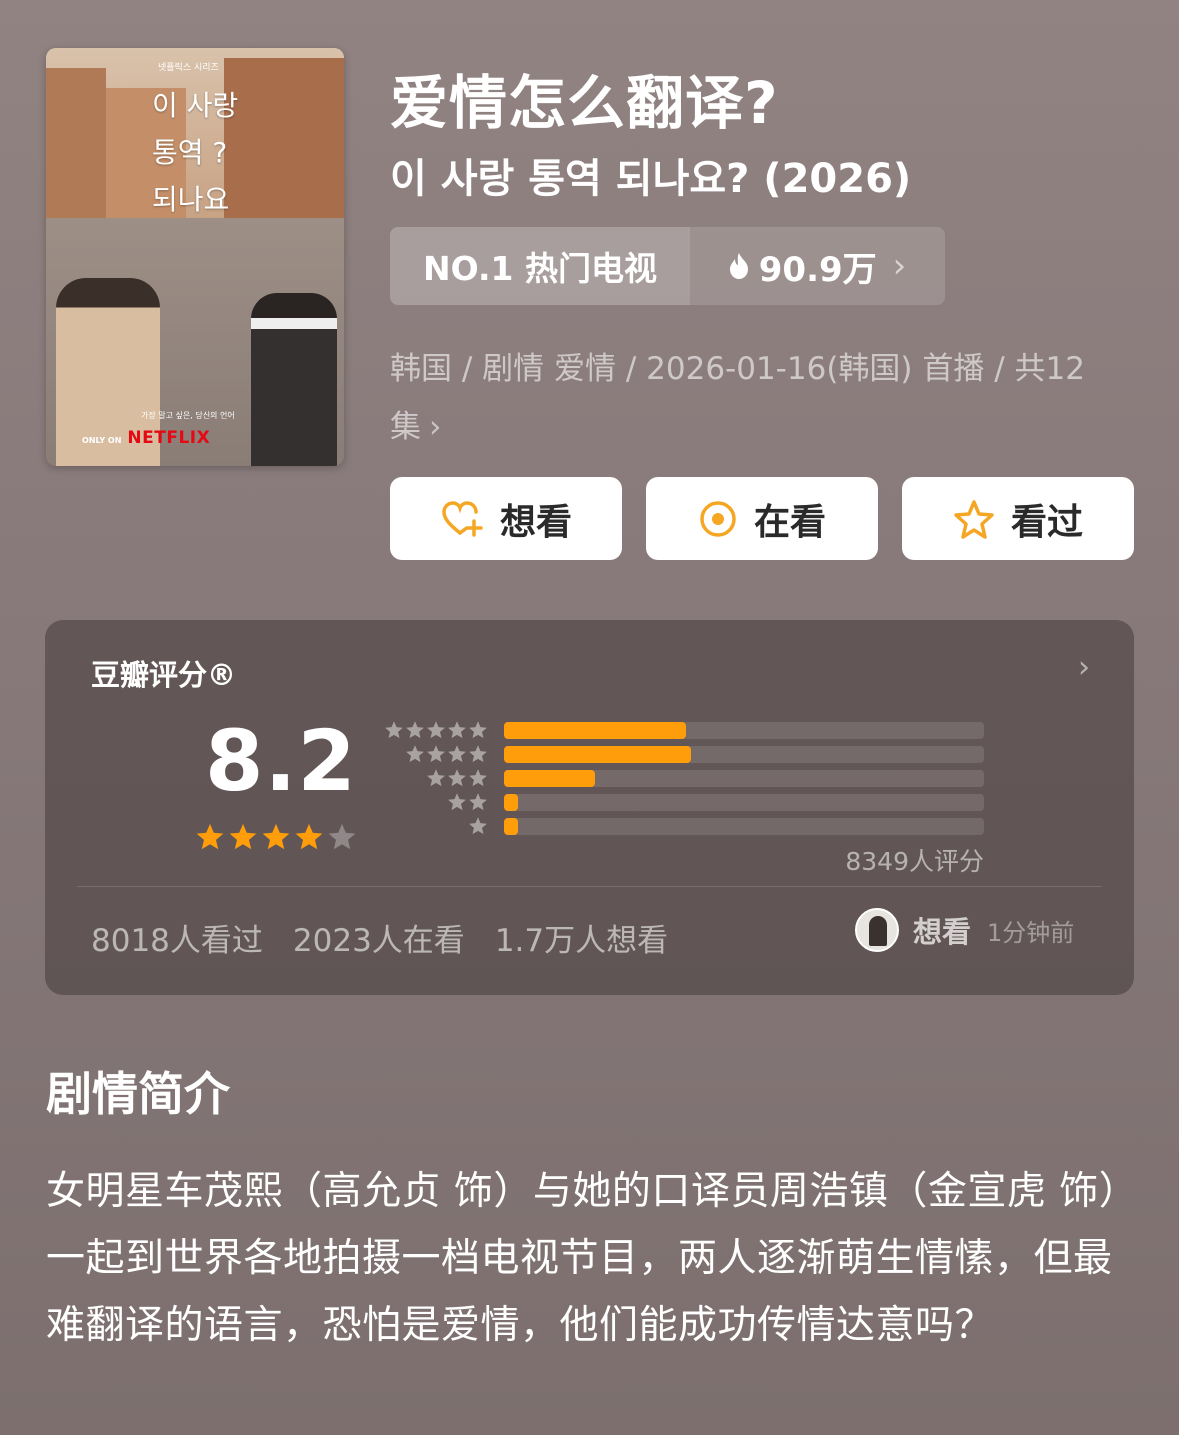  I want to click on poster-title: 이 사랑 통역 ? 되나요, so click(195, 152).